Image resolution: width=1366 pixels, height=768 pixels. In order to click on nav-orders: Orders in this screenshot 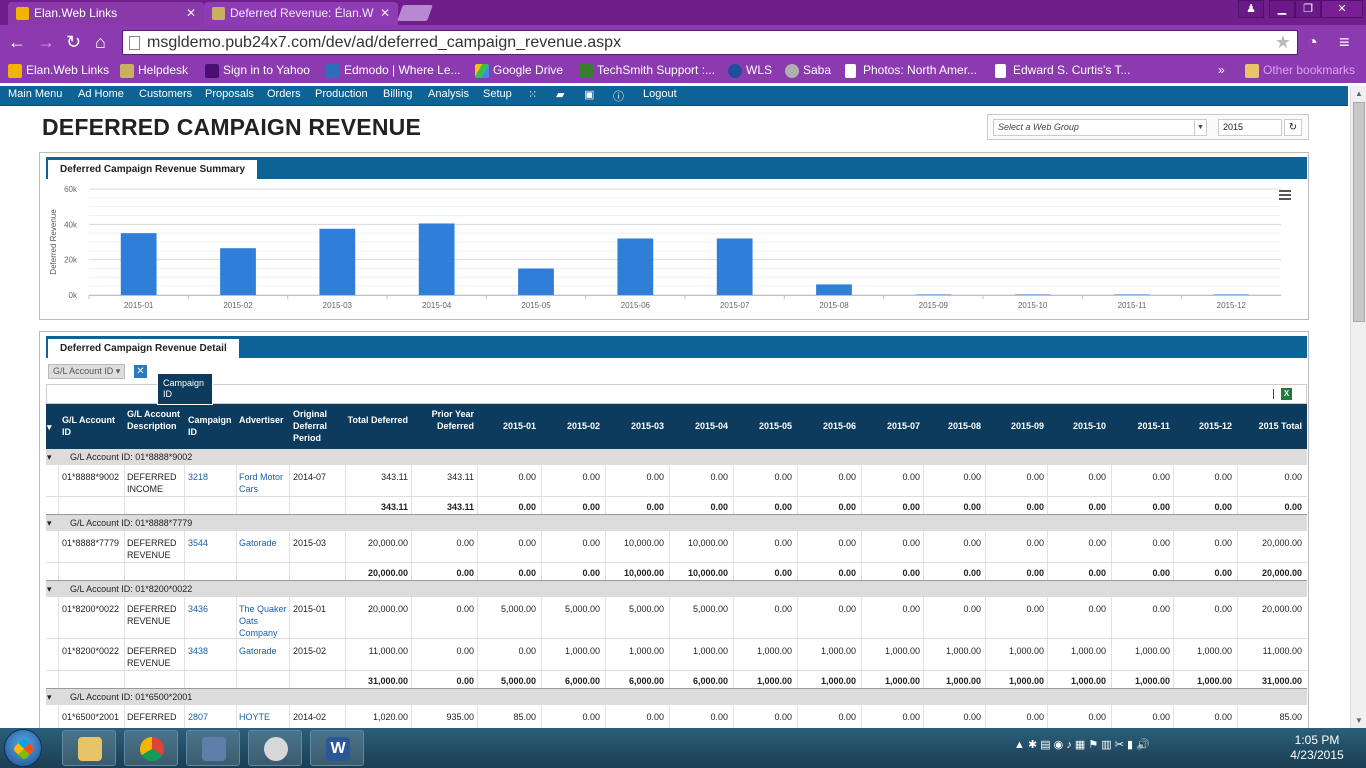, I will do `click(284, 94)`.